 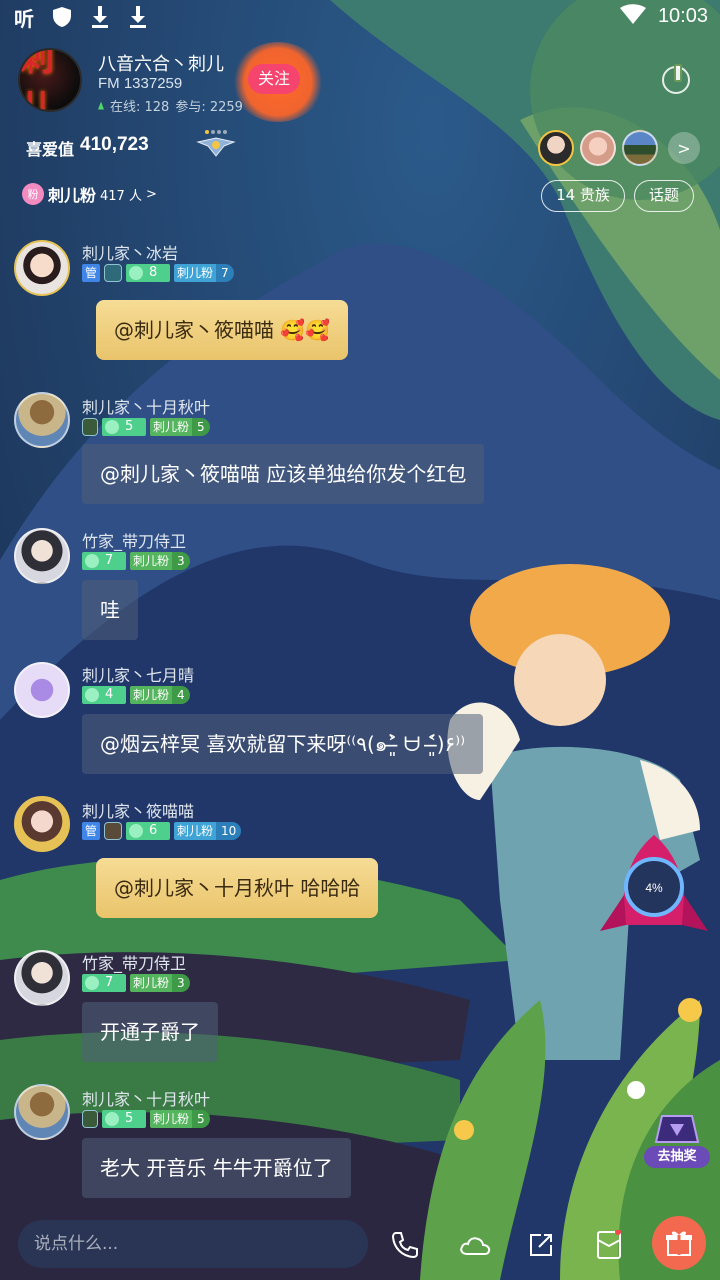 I want to click on follow-button: 关注, so click(x=274, y=79).